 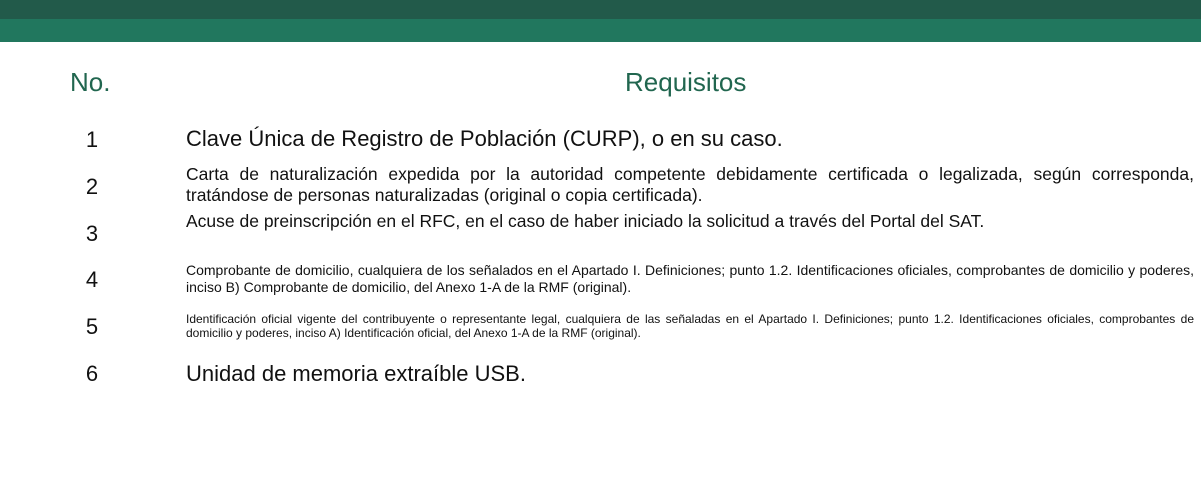 I want to click on column-header-requisitos: Requisitos, so click(x=686, y=82).